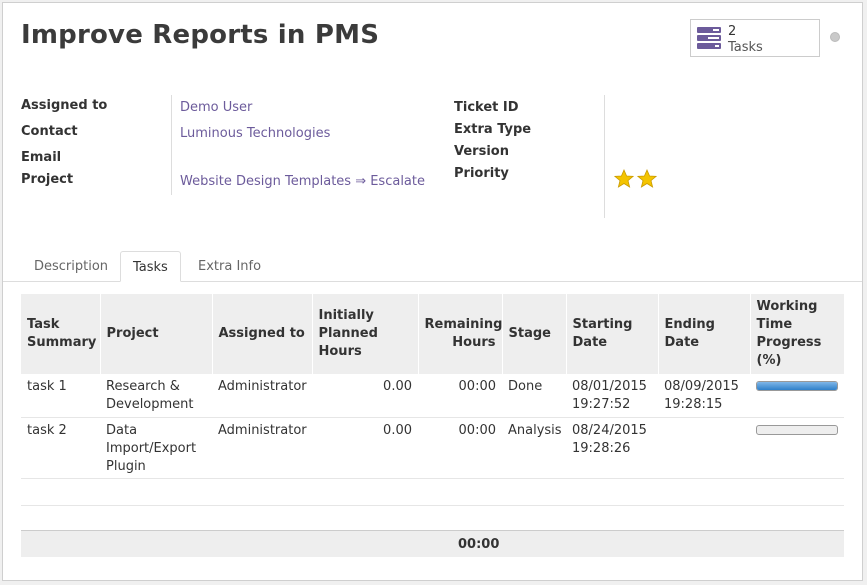 This screenshot has width=867, height=585. Describe the element at coordinates (156, 448) in the screenshot. I see `task-project: Data Import/Export Plugin` at that location.